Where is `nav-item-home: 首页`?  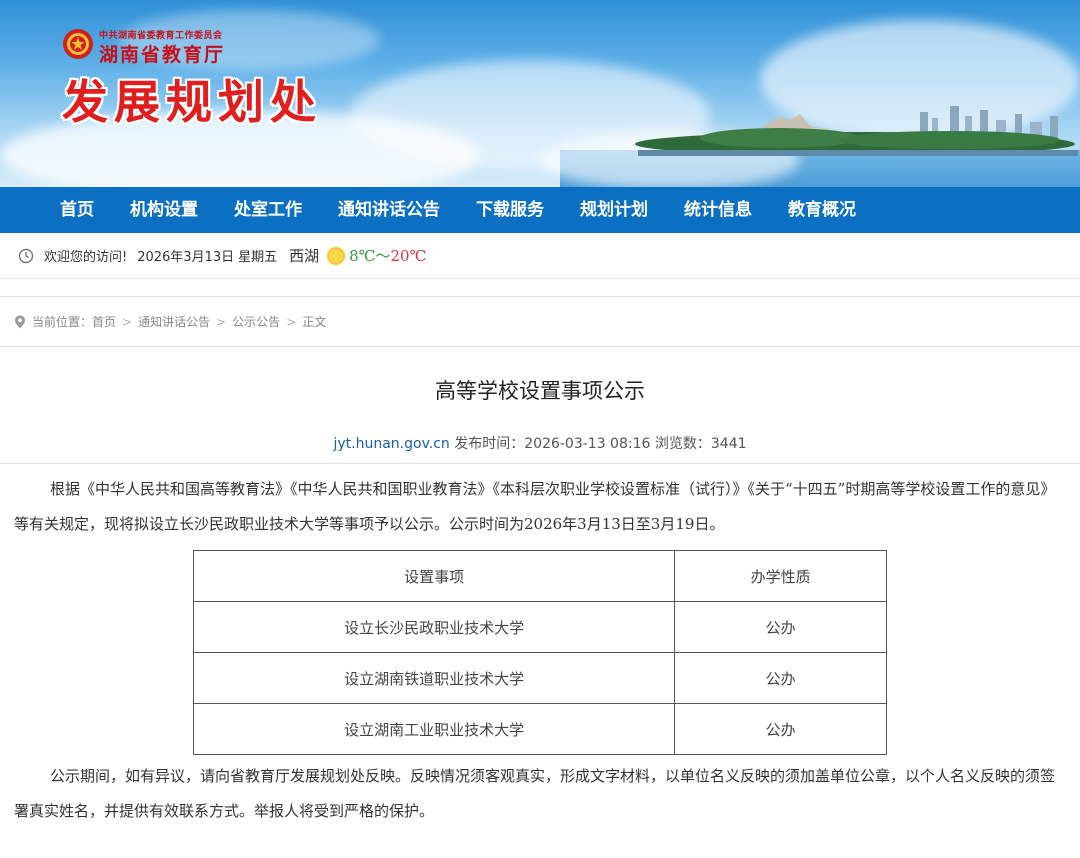
nav-item-home: 首页 is located at coordinates (77, 210).